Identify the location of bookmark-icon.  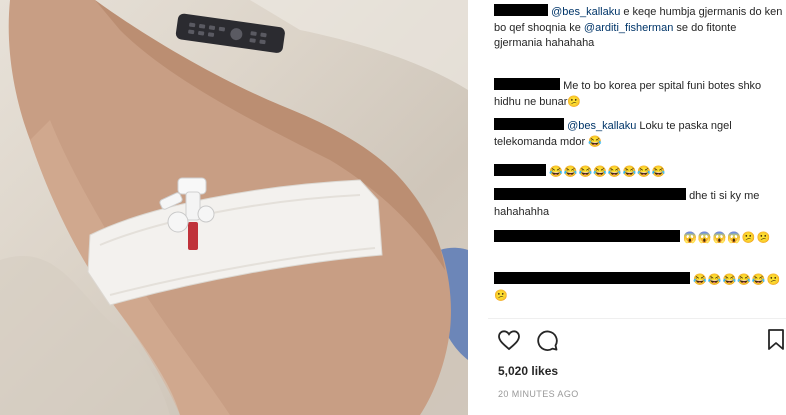
(776, 340).